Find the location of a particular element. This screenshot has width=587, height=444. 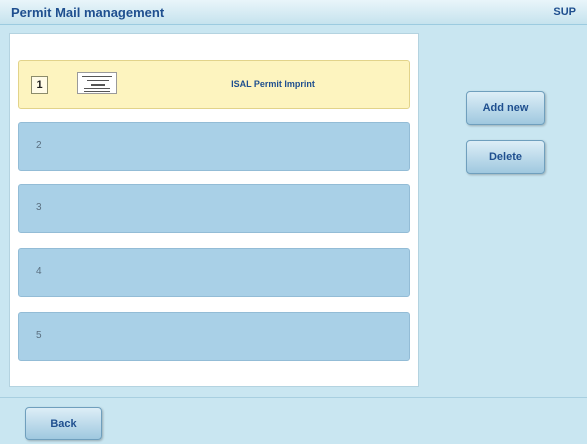

slot-number: 3 is located at coordinates (39, 207).